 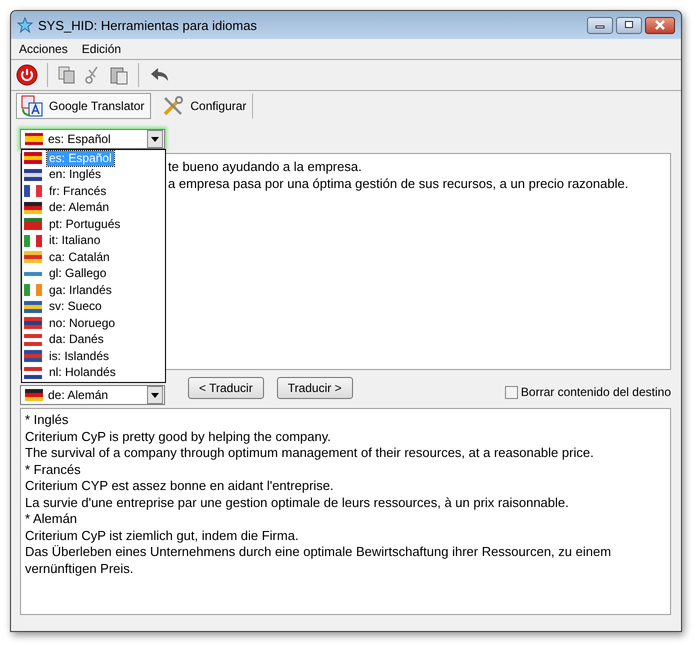 I want to click on copy-icon, so click(x=67, y=75).